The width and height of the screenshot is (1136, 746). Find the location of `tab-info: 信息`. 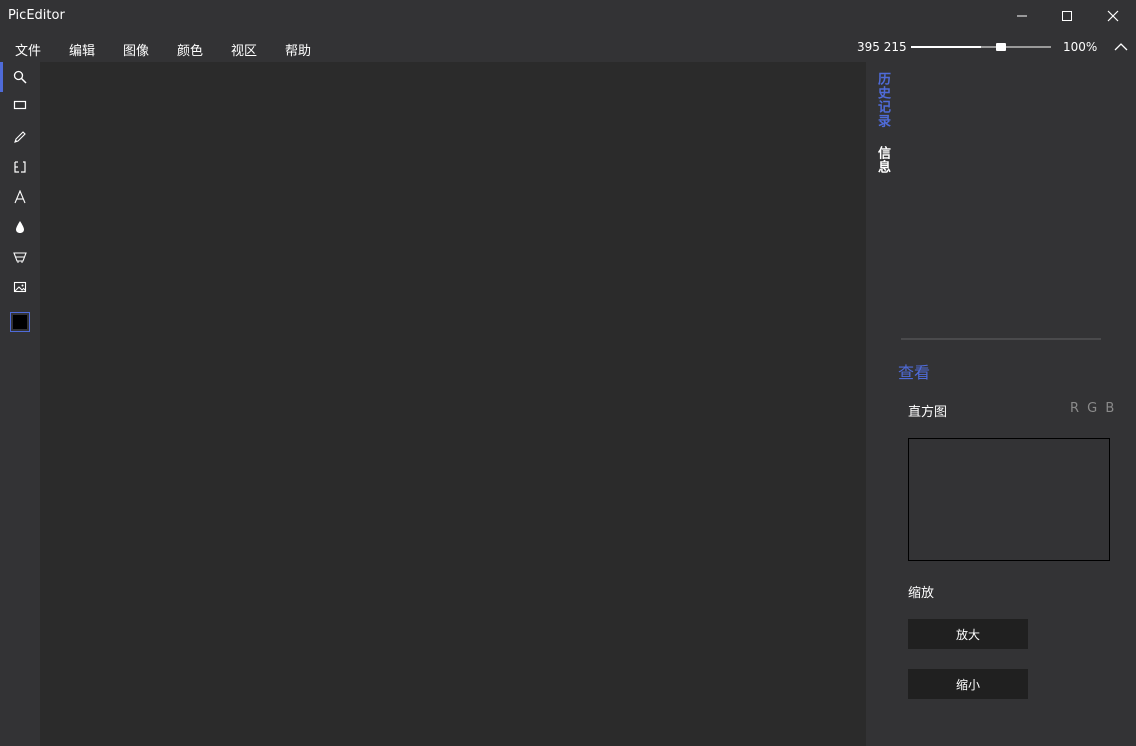

tab-info: 信息 is located at coordinates (882, 160).